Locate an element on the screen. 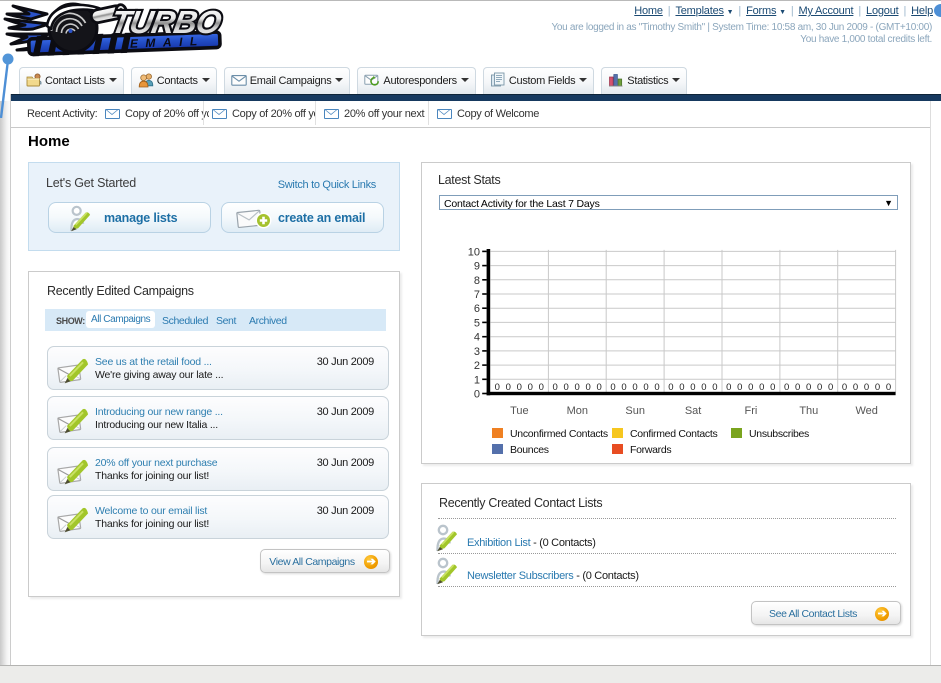 The image size is (941, 683). svg-text: 2 is located at coordinates (477, 366).